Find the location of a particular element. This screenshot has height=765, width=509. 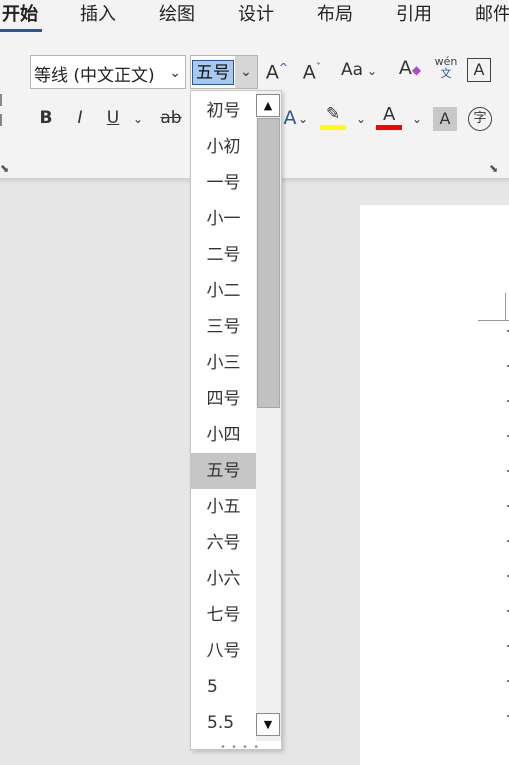

font-name-combobox: 等线 (中文正文) ⌄ is located at coordinates (108, 72).